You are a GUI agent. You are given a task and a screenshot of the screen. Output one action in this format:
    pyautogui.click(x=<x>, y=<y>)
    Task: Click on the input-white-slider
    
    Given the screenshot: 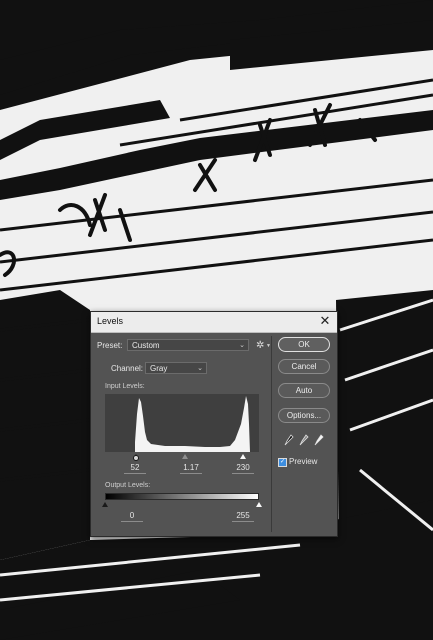 What is the action you would take?
    pyautogui.click(x=243, y=456)
    